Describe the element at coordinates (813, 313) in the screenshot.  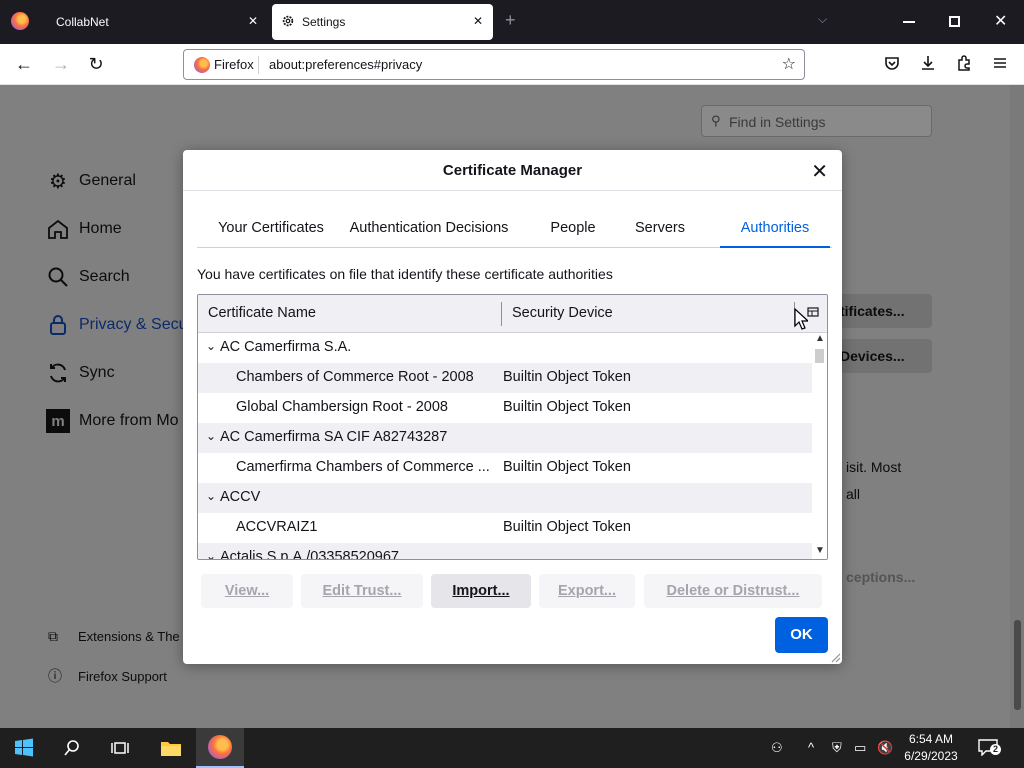
I see `column-picker-icon` at that location.